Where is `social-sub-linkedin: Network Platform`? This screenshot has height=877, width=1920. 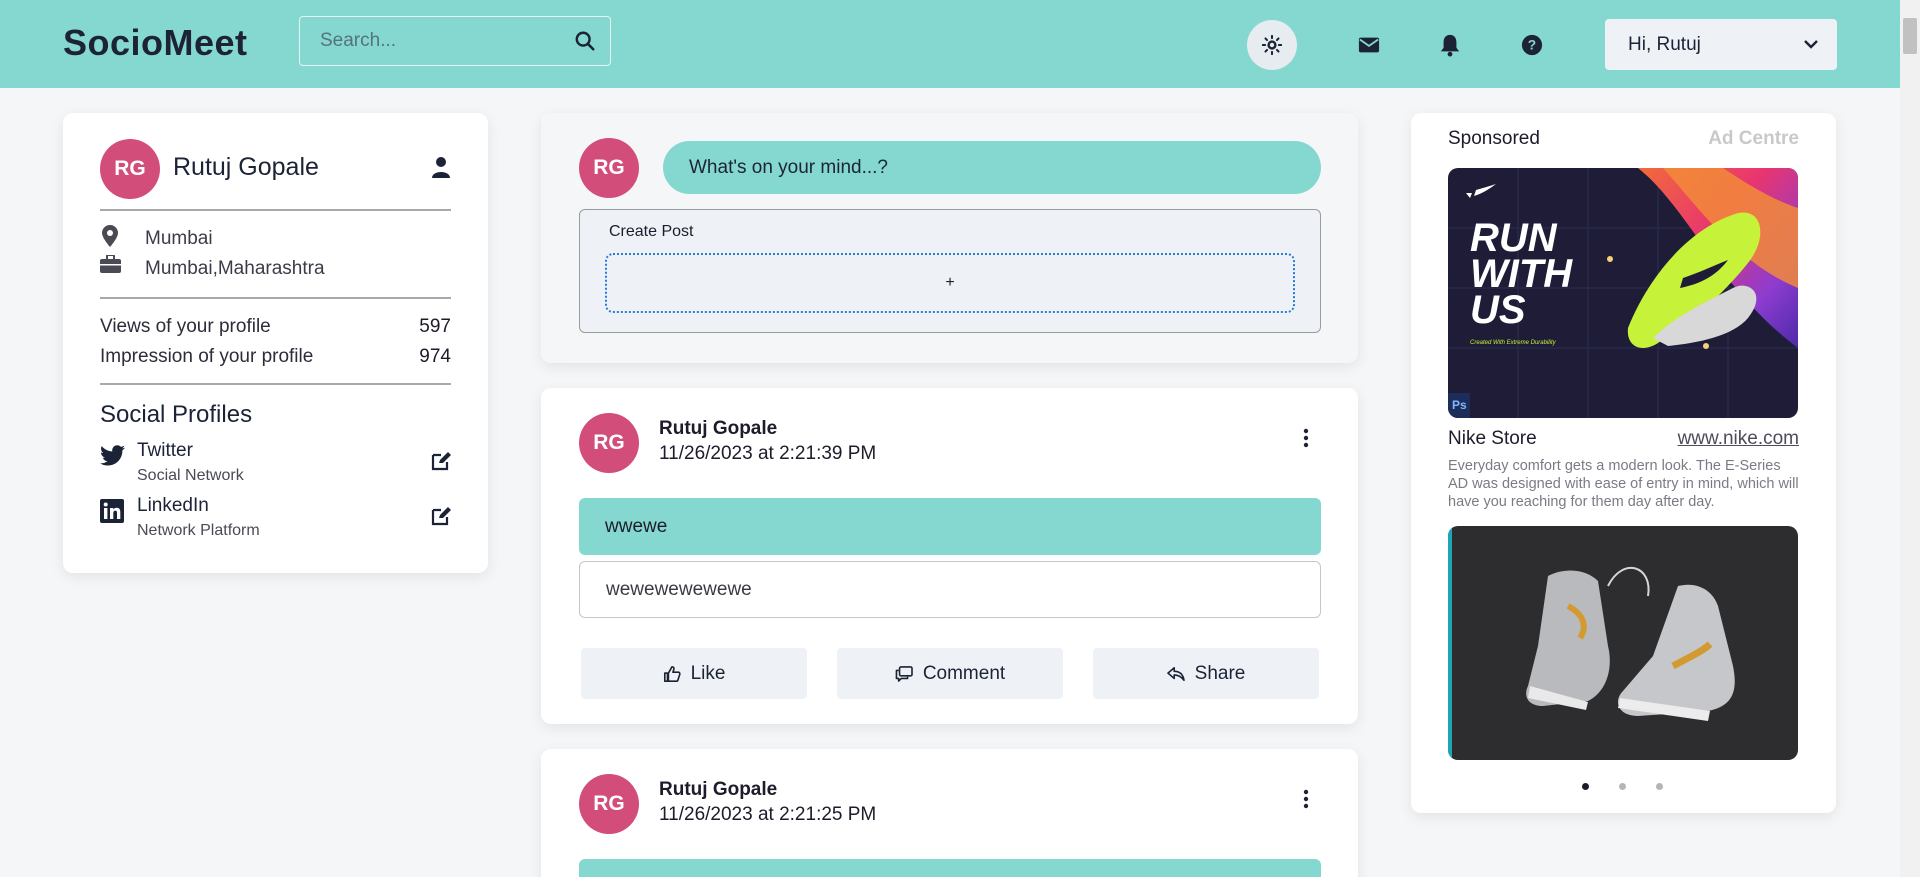 social-sub-linkedin: Network Platform is located at coordinates (198, 530).